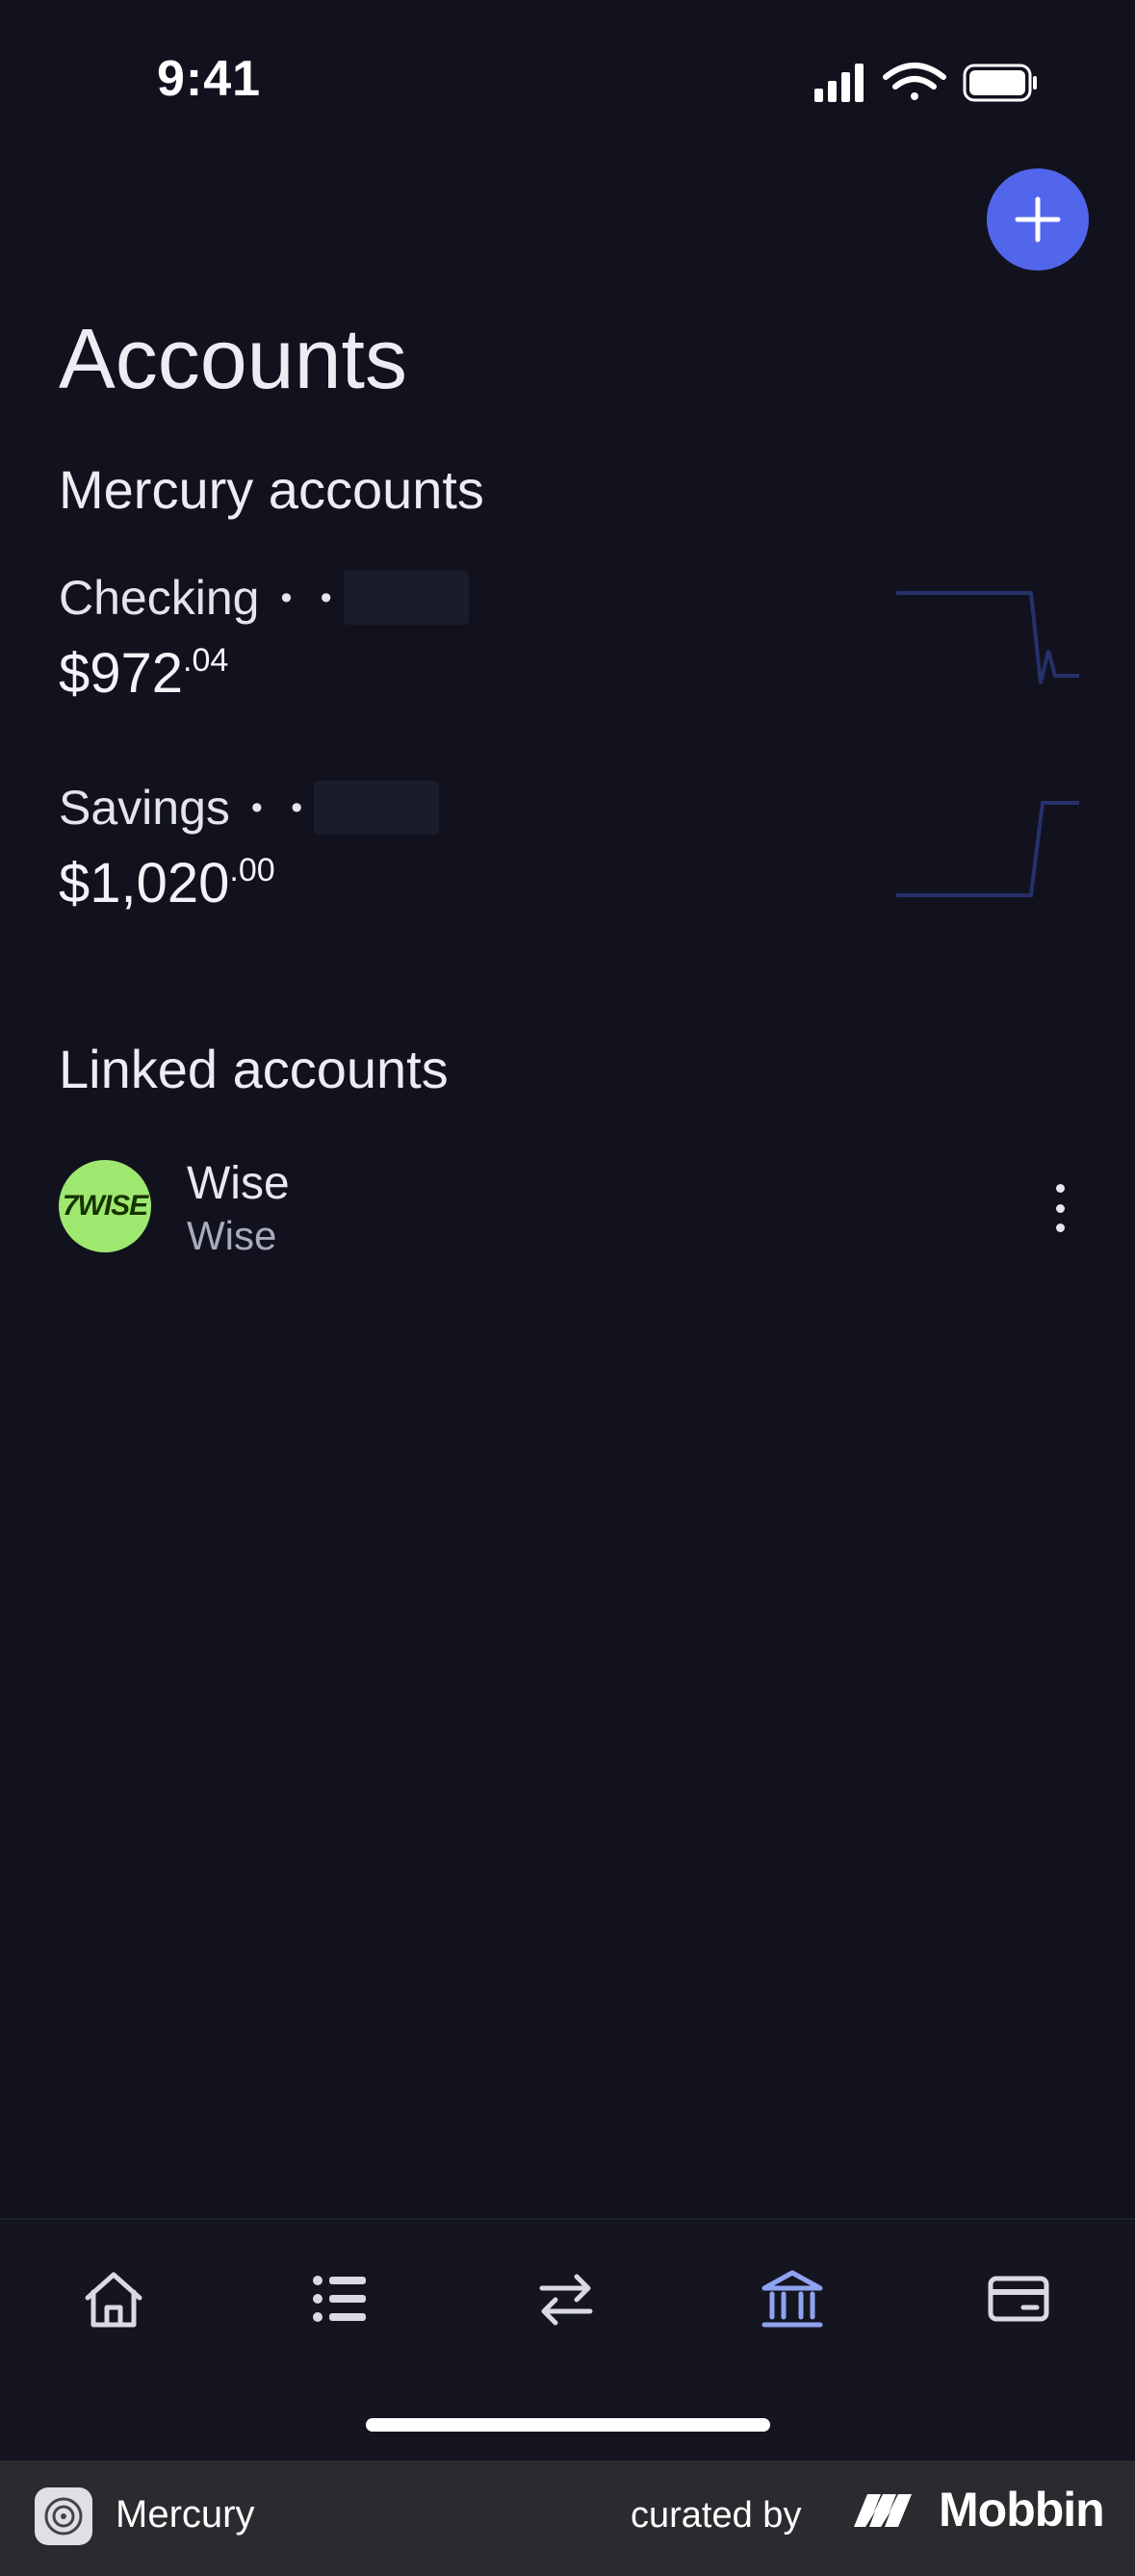  I want to click on tab-payments, so click(566, 2298).